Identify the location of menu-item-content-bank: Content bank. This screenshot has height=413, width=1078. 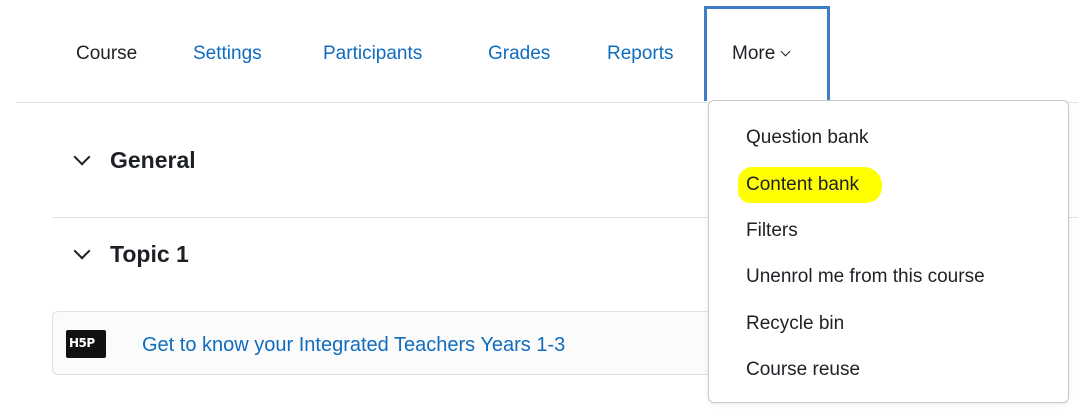
(802, 185).